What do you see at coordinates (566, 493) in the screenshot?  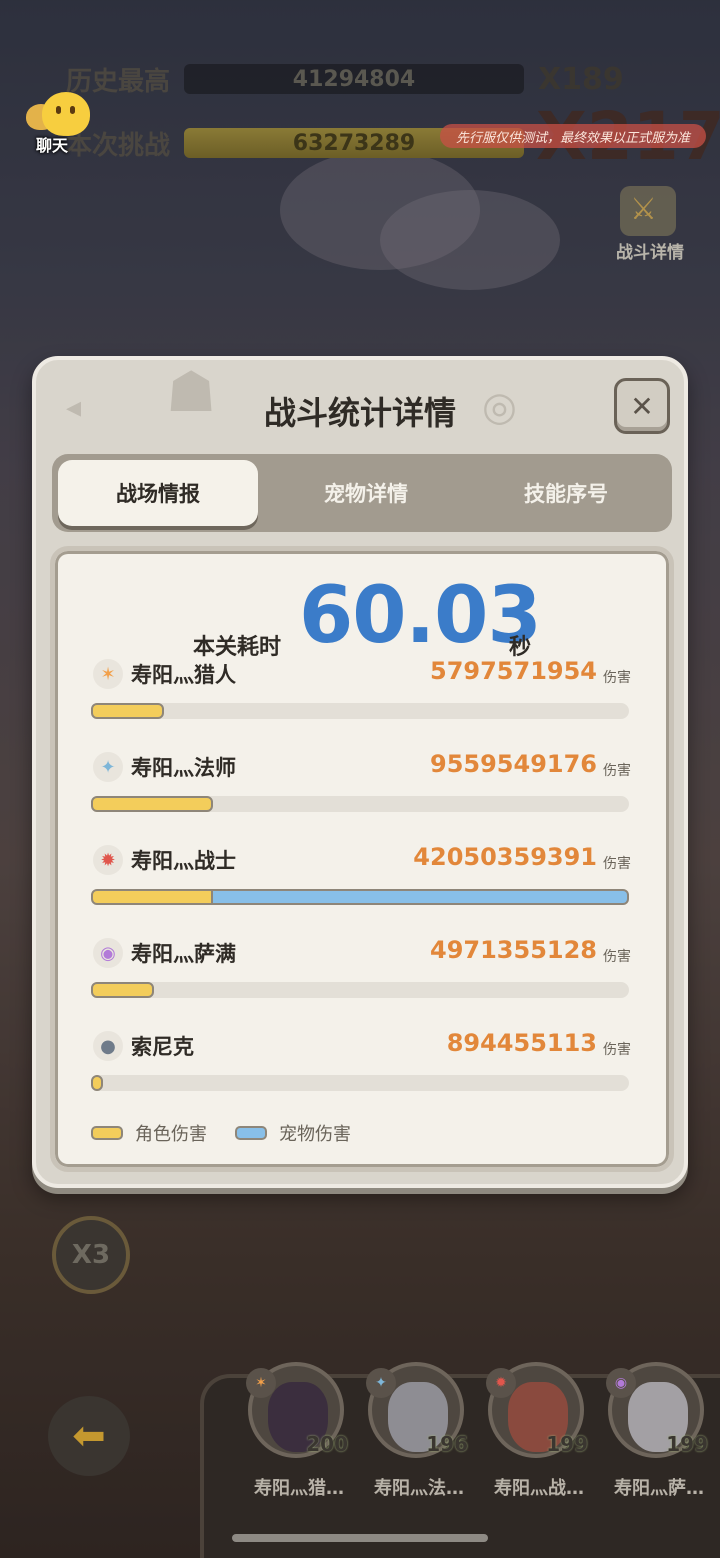 I see `tab-skill-order: 技能序号` at bounding box center [566, 493].